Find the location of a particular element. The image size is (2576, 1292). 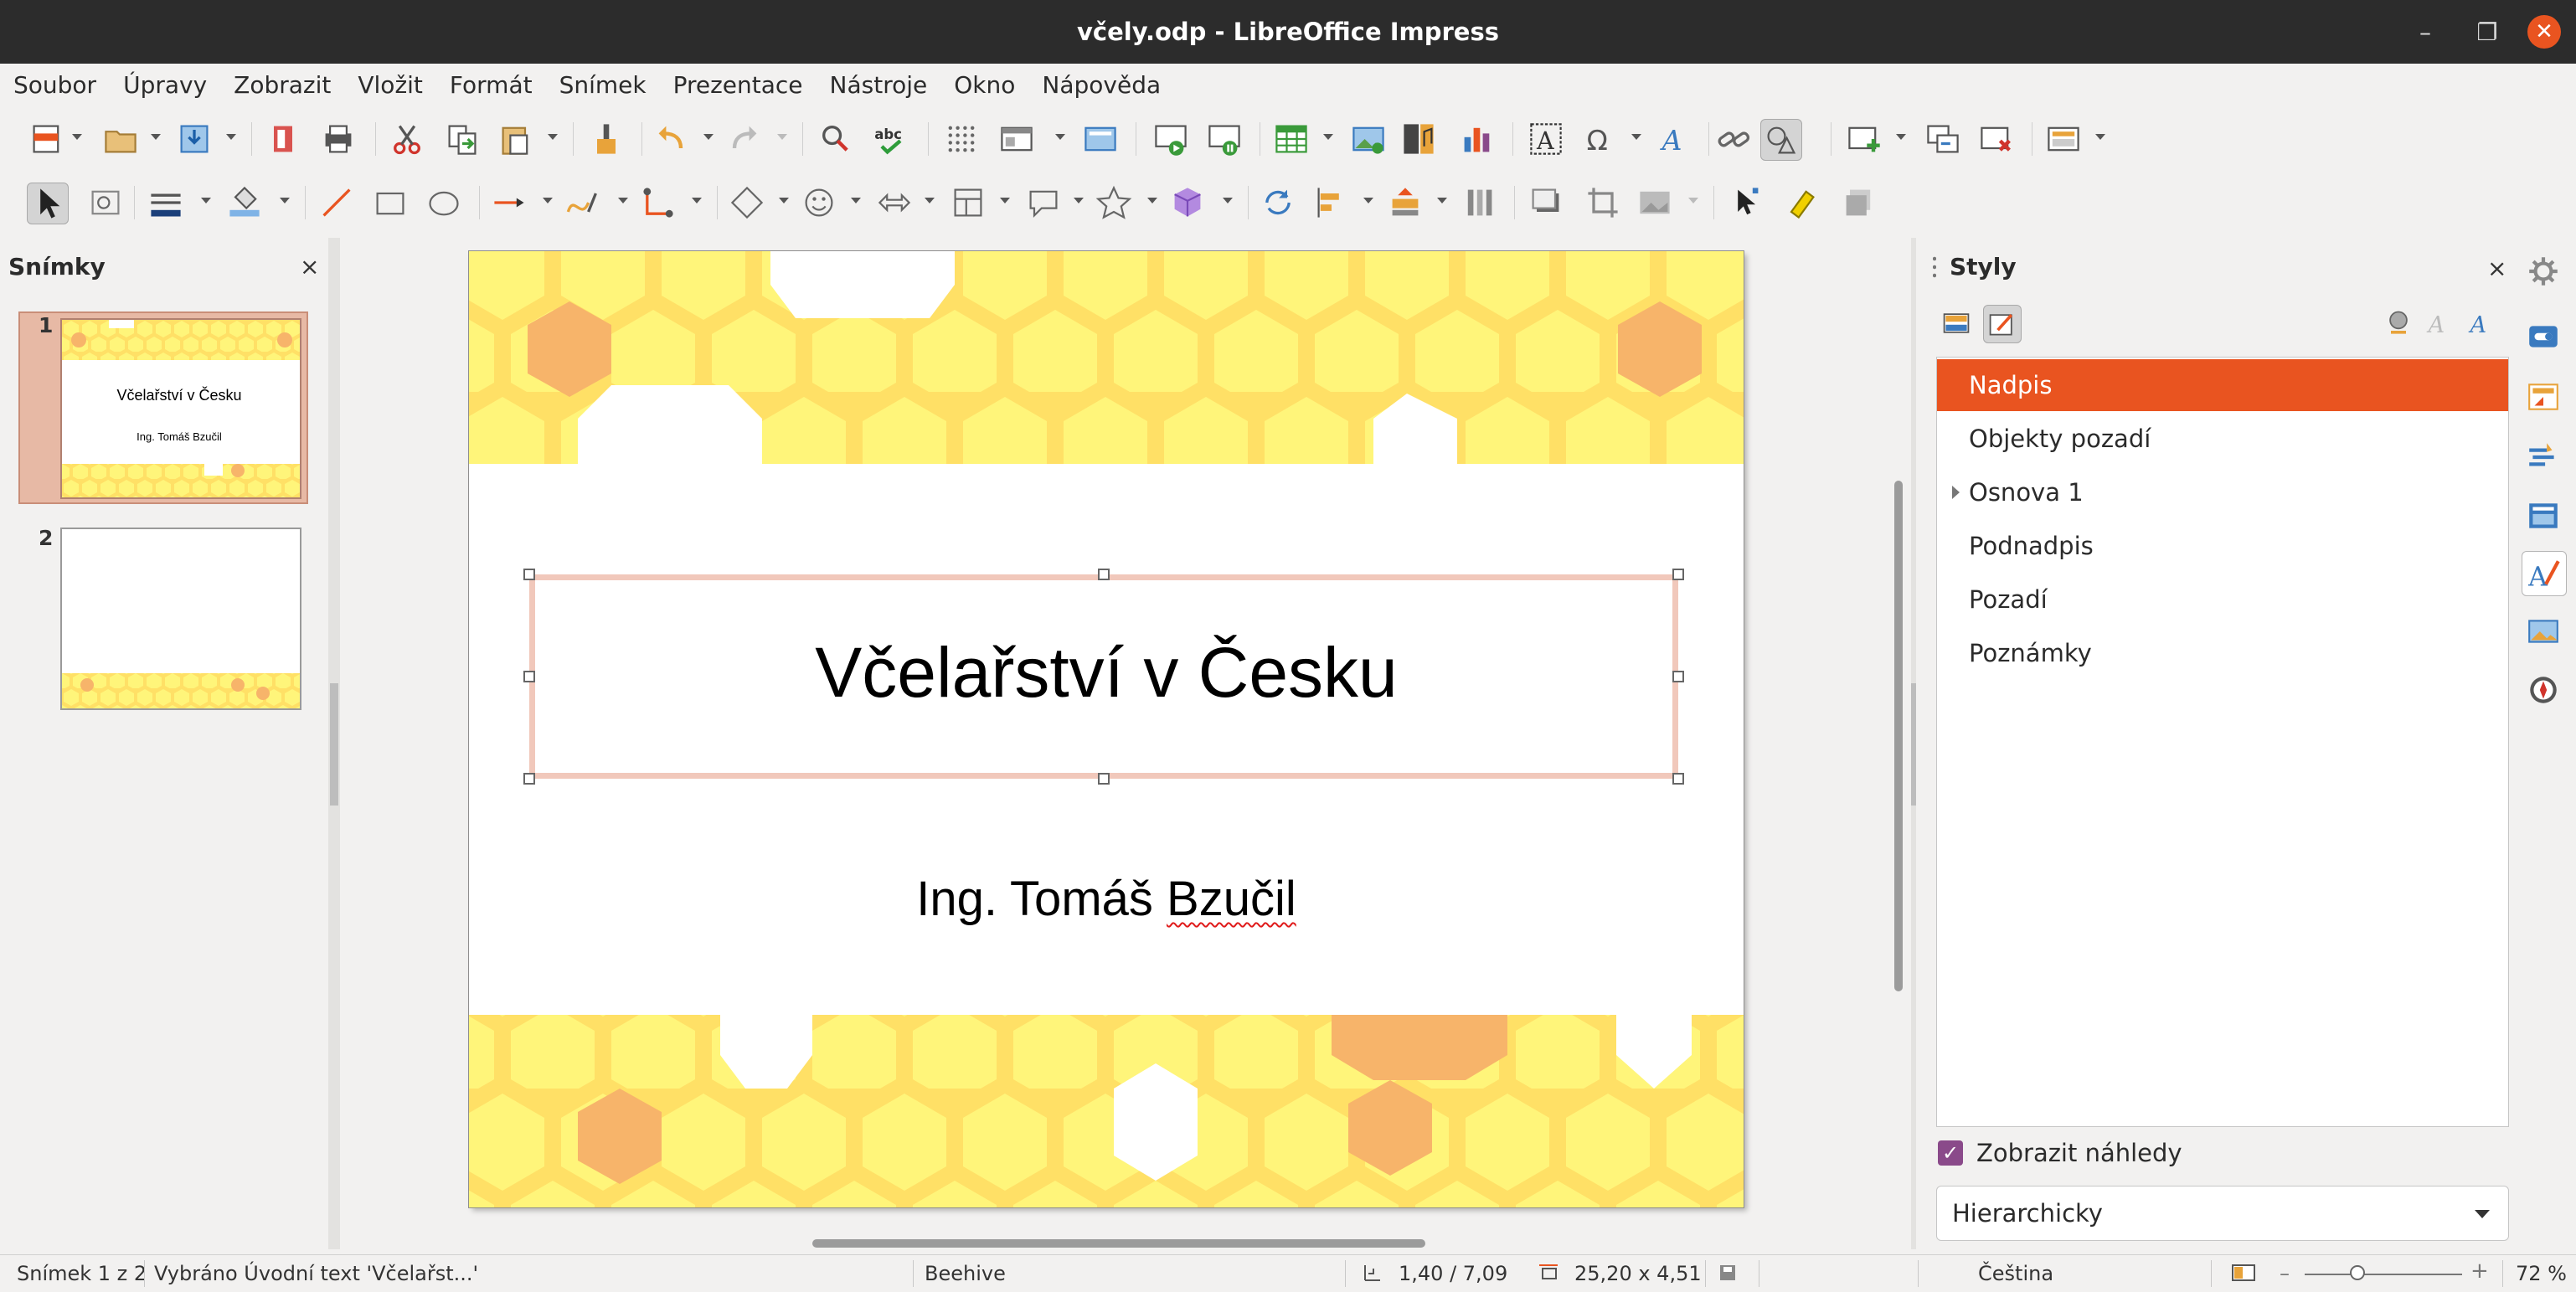

layout-dropdown-arrow is located at coordinates (2100, 137).